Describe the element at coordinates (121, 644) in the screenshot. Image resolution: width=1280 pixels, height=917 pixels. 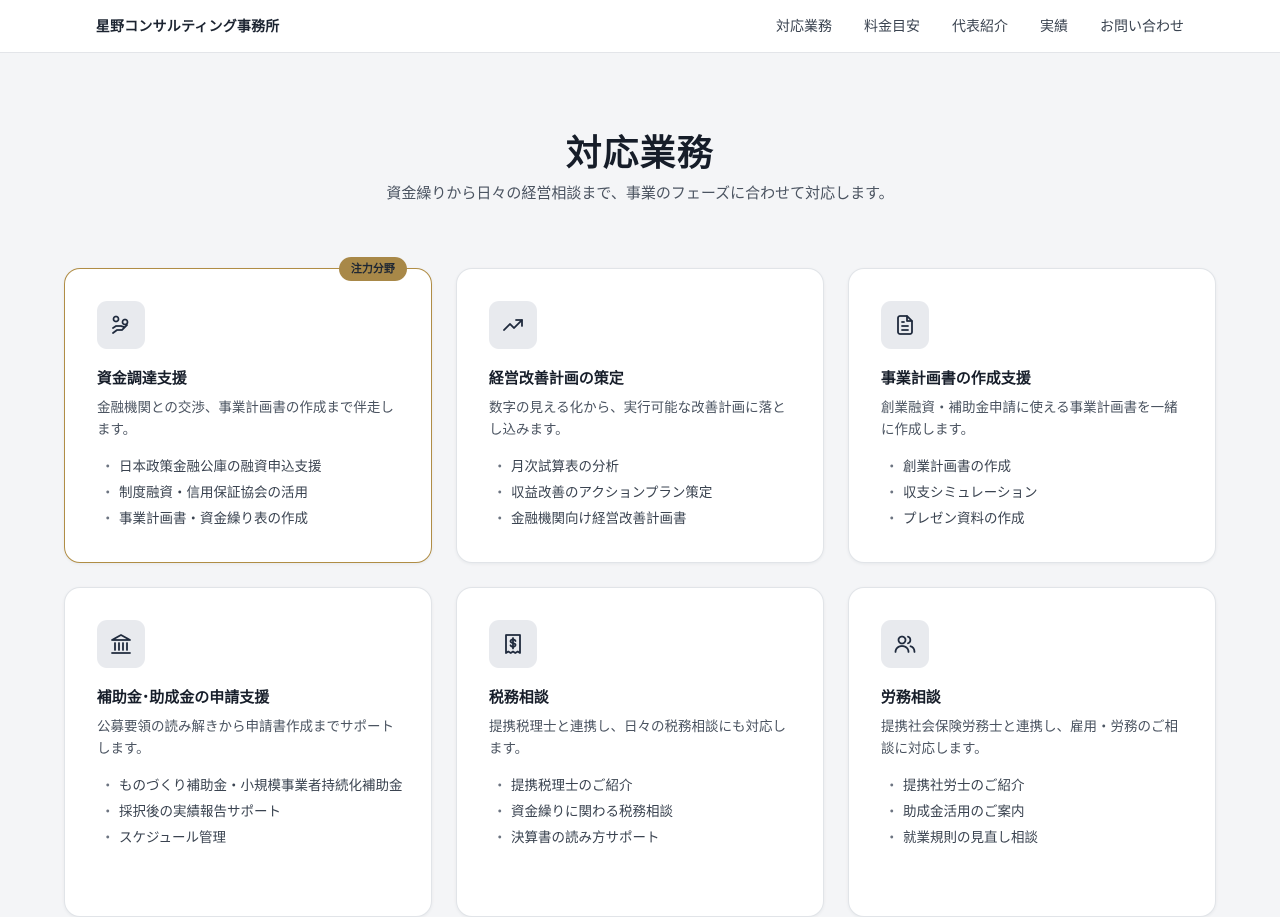
I see `bank-icon` at that location.